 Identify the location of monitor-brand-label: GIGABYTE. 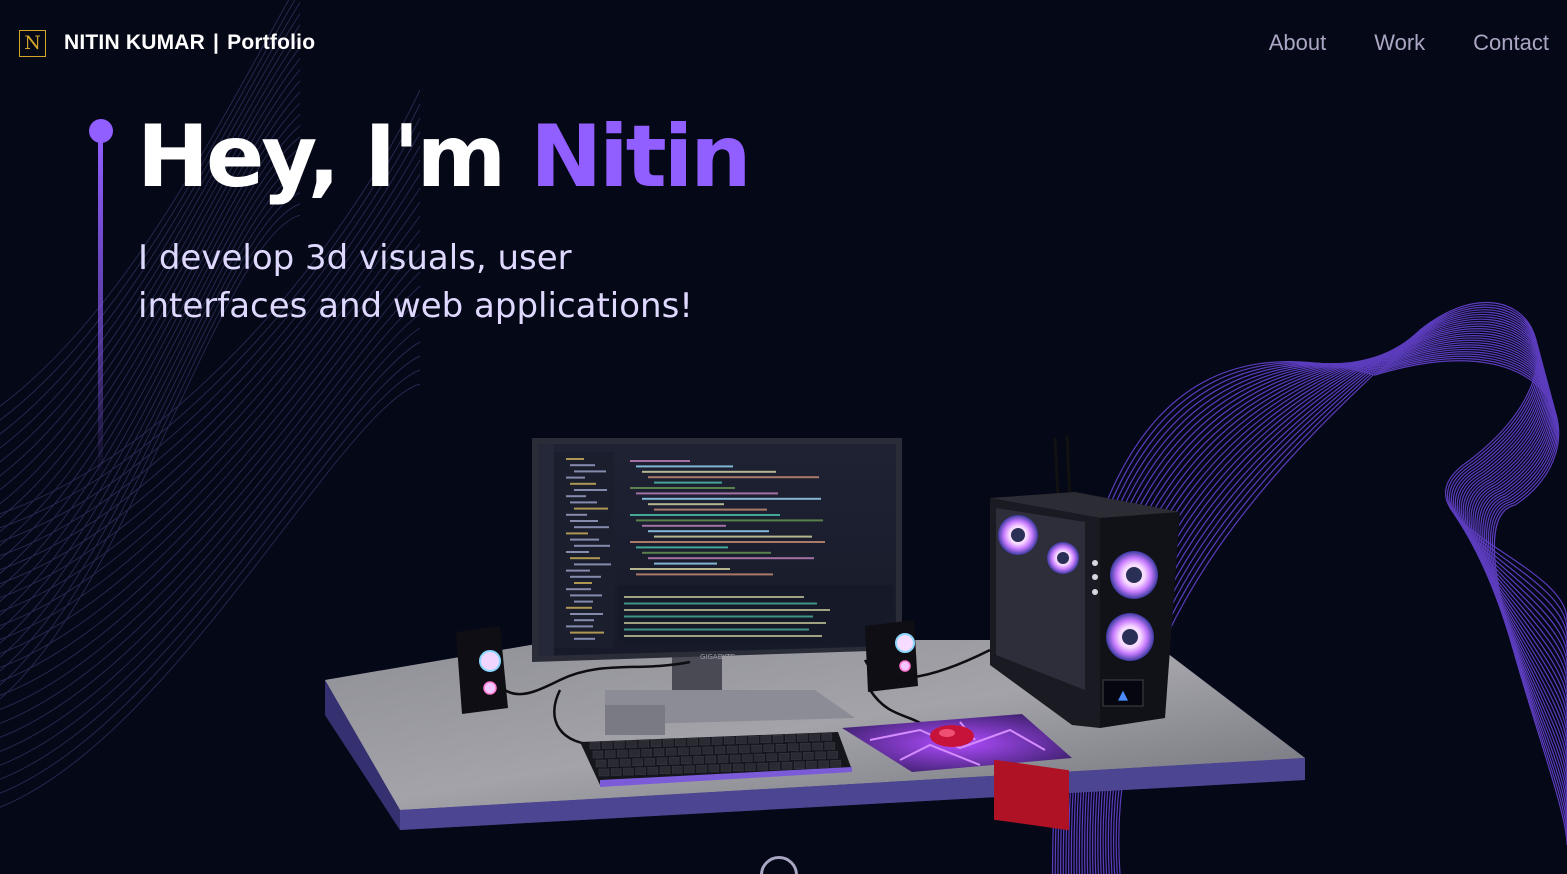
(717, 657).